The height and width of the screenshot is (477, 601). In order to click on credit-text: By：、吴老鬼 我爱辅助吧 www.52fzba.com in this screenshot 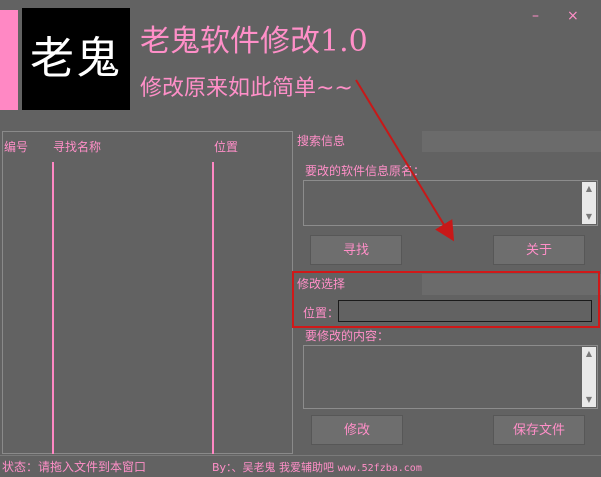, I will do `click(317, 467)`.